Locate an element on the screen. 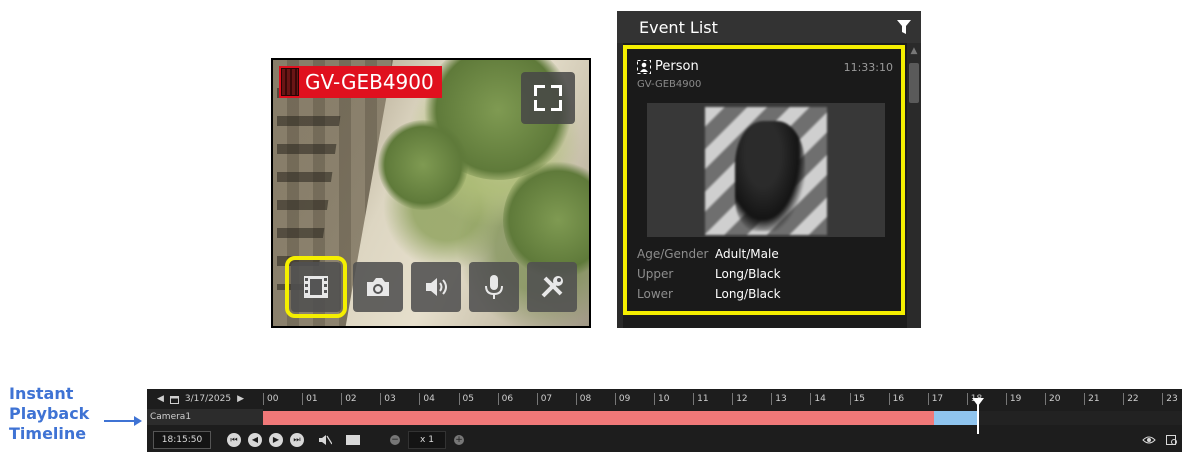  attribute-key: Lower is located at coordinates (655, 294).